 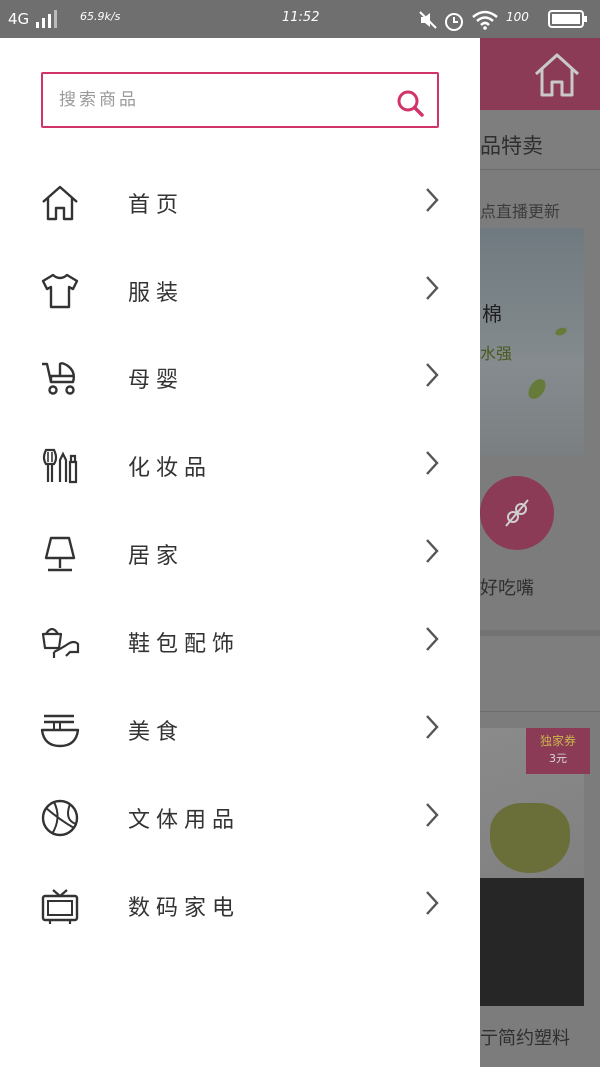 I want to click on stroller-icon, so click(x=59, y=378).